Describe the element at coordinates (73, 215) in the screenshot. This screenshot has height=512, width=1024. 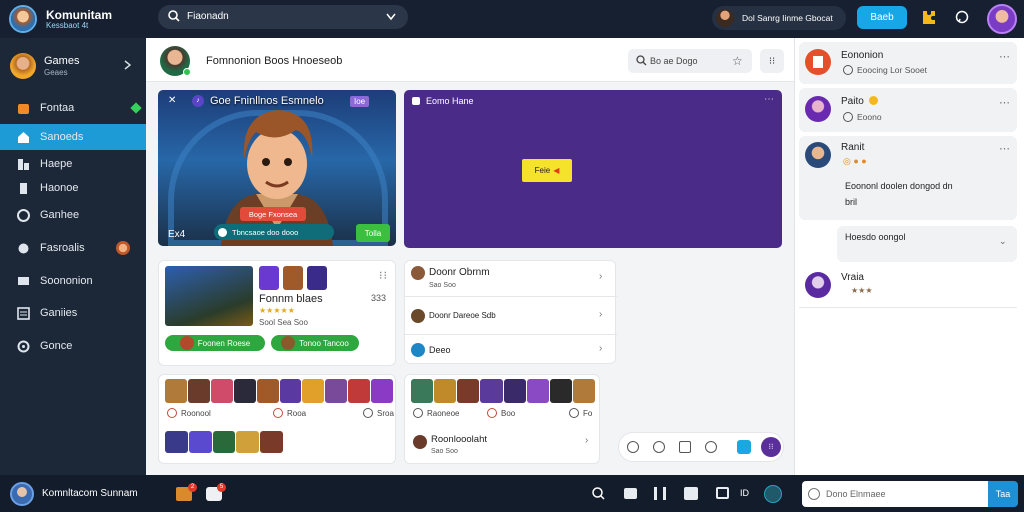
I see `sidebar-item-4: Ganhee` at that location.